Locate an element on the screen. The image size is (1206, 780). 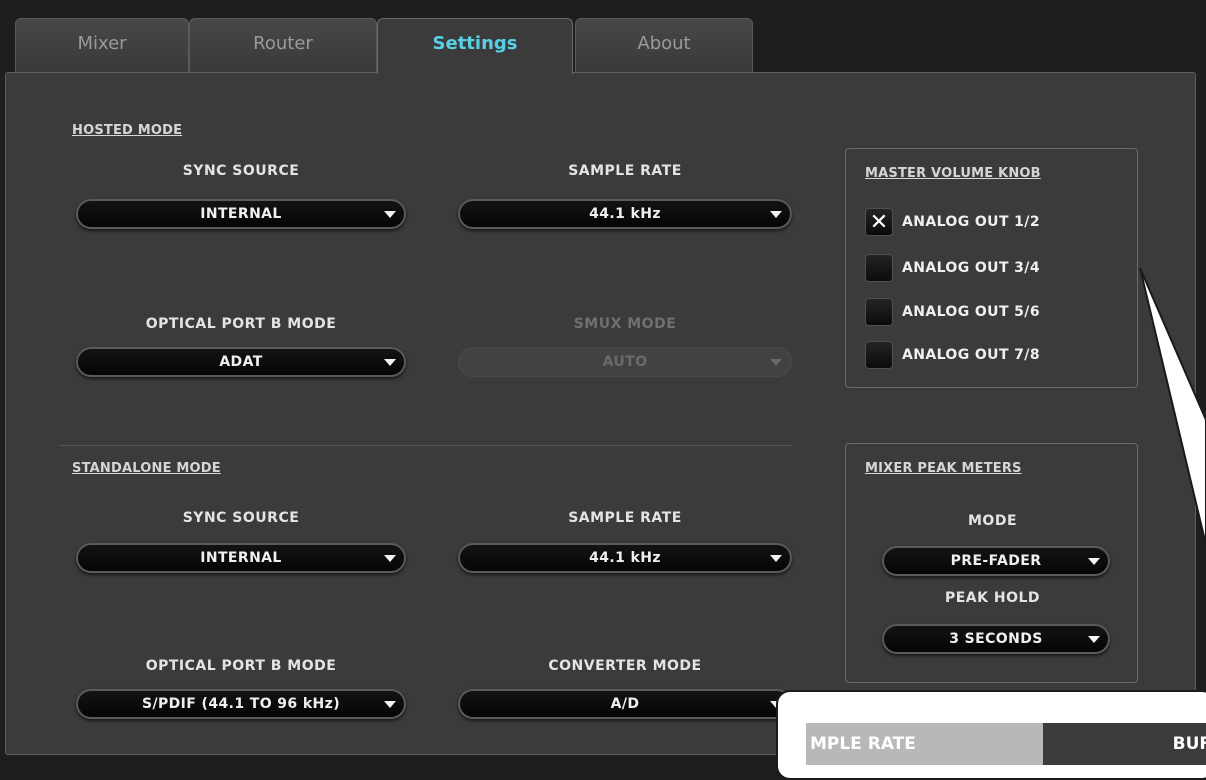
tab-bar: Mixer Router Settings About is located at coordinates (603, 37).